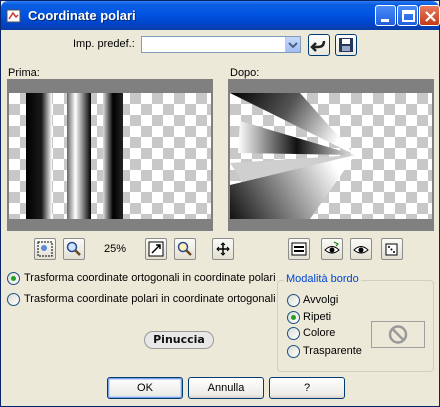  What do you see at coordinates (317, 317) in the screenshot?
I see `repeat-label: Ripeti` at bounding box center [317, 317].